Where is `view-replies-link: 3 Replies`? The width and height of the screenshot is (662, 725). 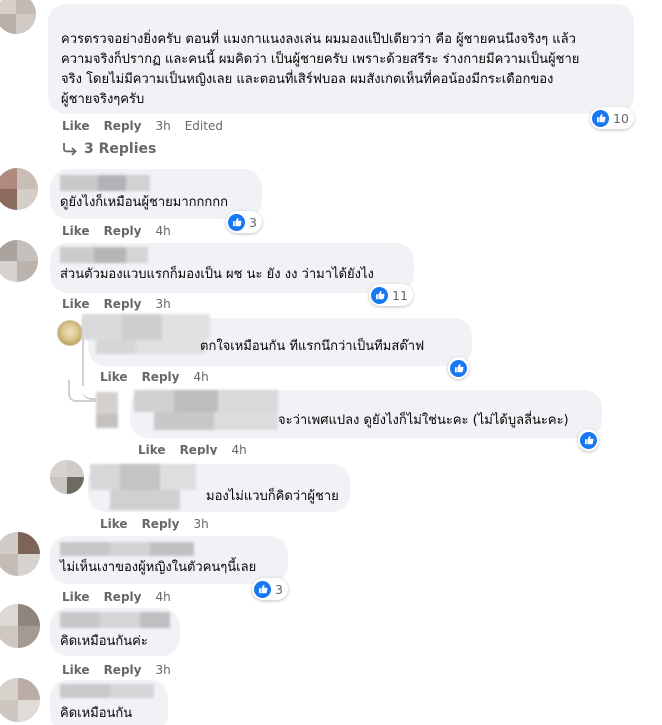 view-replies-link: 3 Replies is located at coordinates (109, 149).